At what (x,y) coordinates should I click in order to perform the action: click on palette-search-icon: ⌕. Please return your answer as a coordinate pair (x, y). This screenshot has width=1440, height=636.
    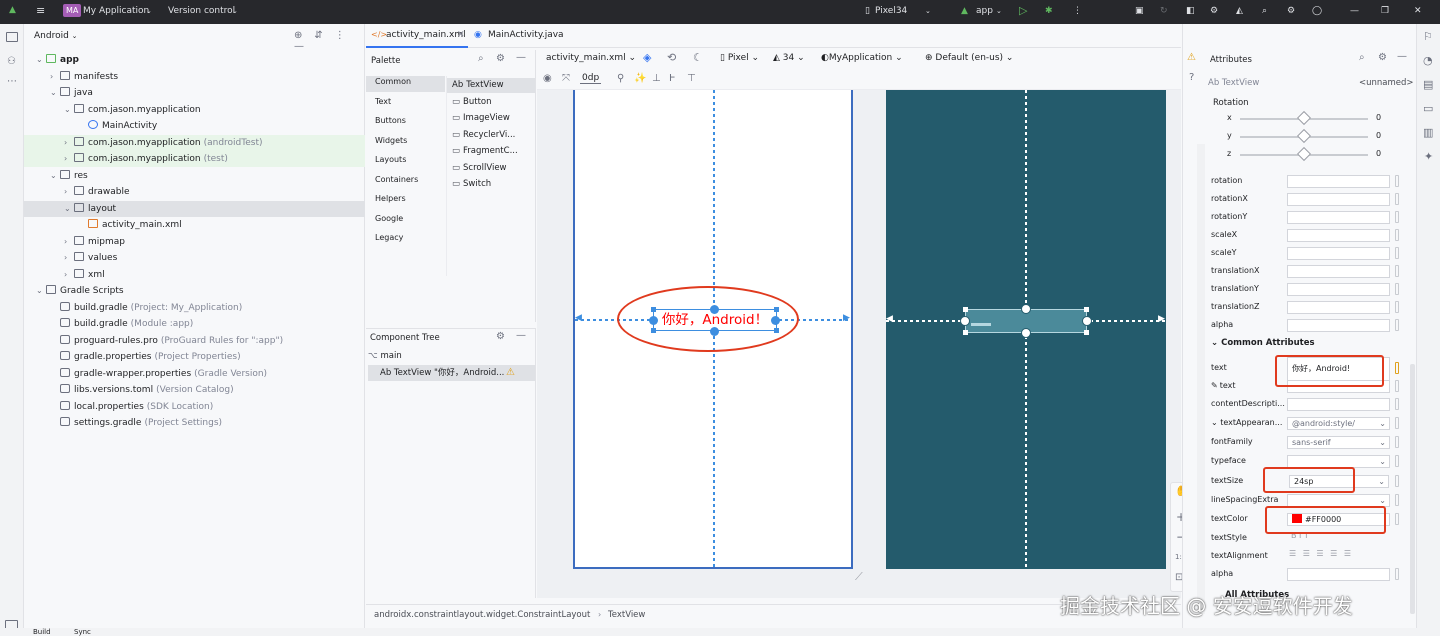
    Looking at the image, I should click on (481, 58).